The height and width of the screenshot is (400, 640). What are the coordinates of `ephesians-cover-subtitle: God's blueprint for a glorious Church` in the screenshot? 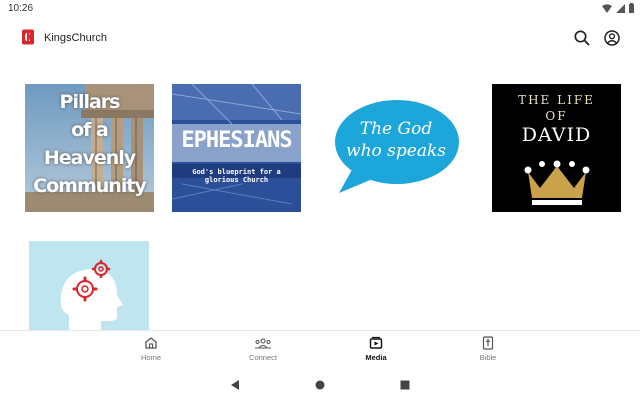 It's located at (236, 176).